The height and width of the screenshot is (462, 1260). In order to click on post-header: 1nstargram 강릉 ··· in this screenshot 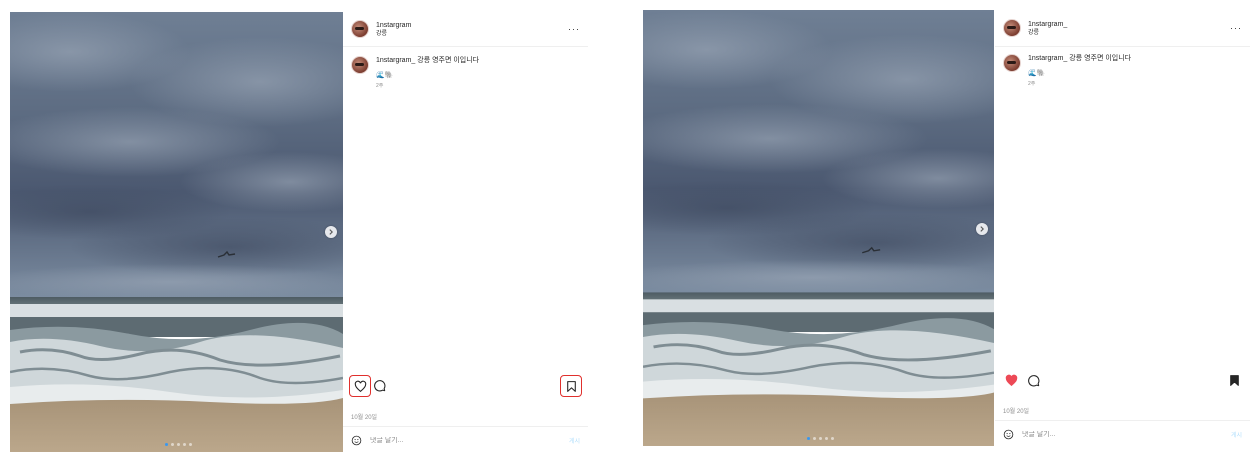, I will do `click(465, 29)`.